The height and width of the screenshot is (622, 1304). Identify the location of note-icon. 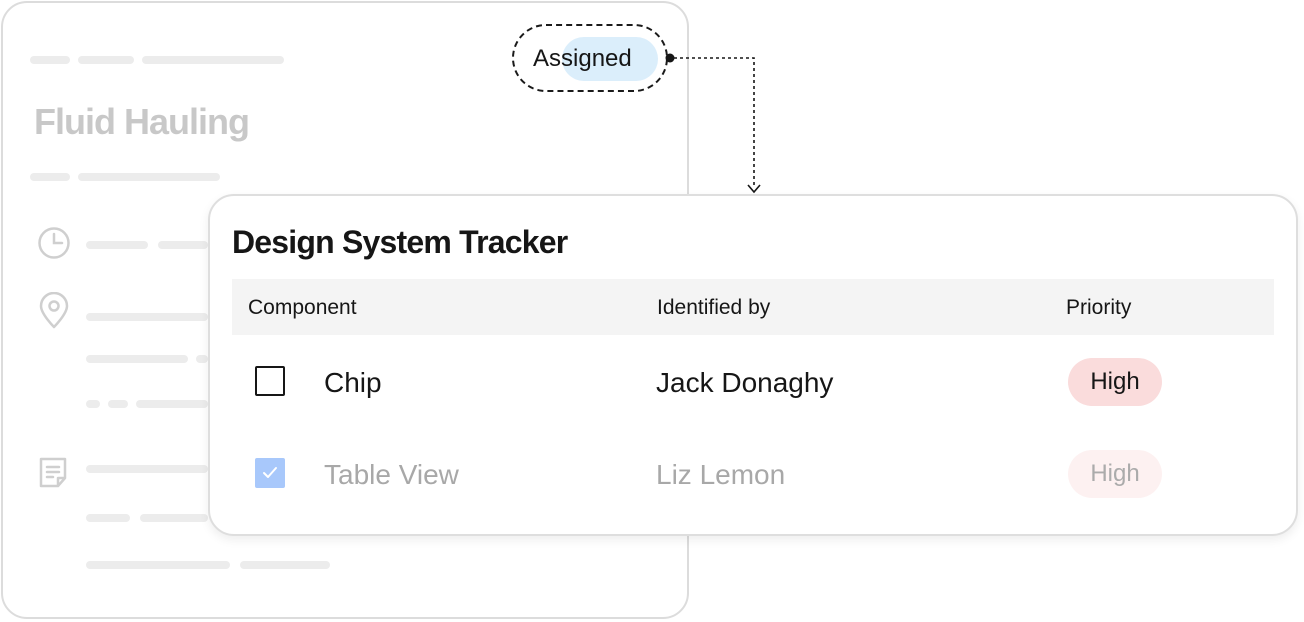
(54, 475).